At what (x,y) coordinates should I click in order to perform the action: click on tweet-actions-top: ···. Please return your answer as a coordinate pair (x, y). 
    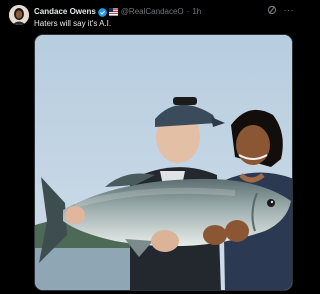
    Looking at the image, I should click on (281, 10).